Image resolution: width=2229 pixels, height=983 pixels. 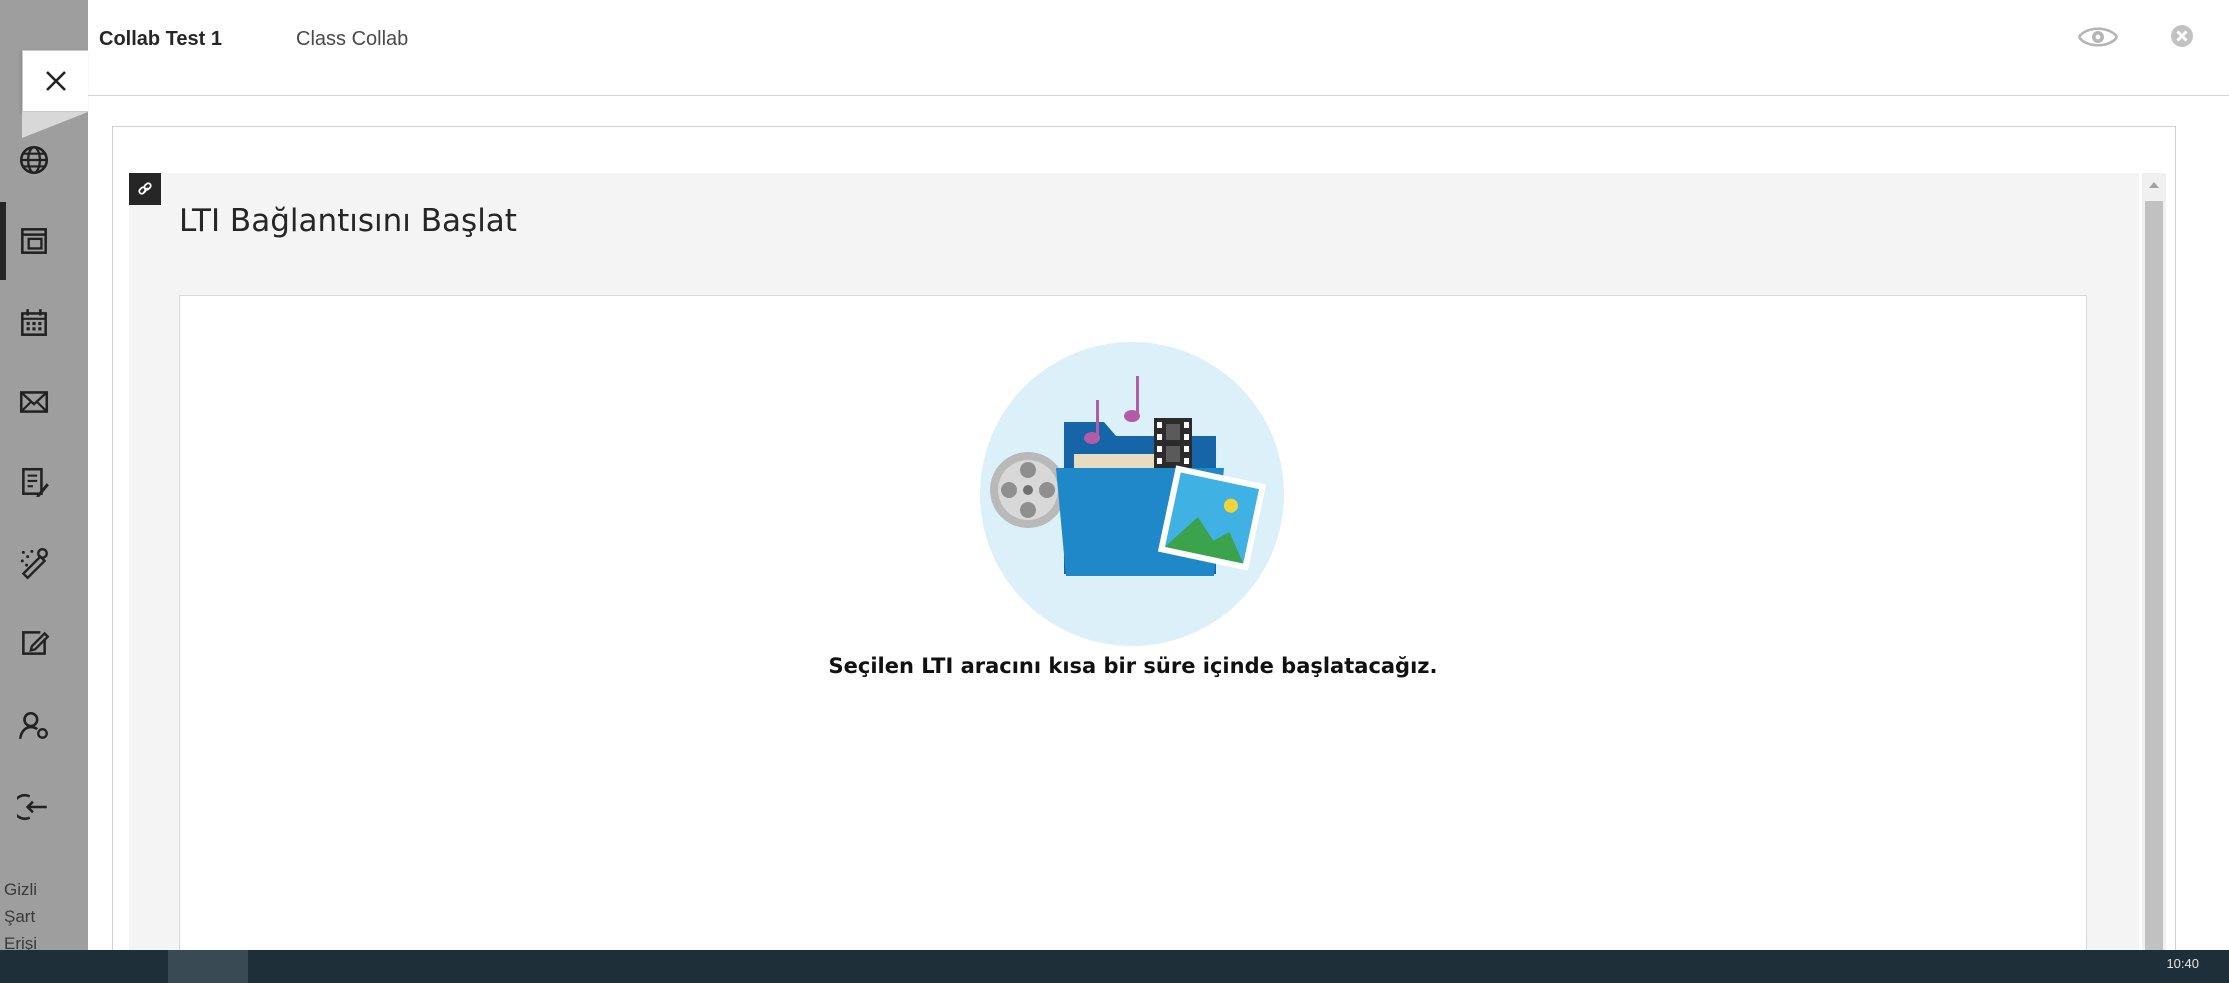 What do you see at coordinates (2098, 37) in the screenshot?
I see `visibility-icon` at bounding box center [2098, 37].